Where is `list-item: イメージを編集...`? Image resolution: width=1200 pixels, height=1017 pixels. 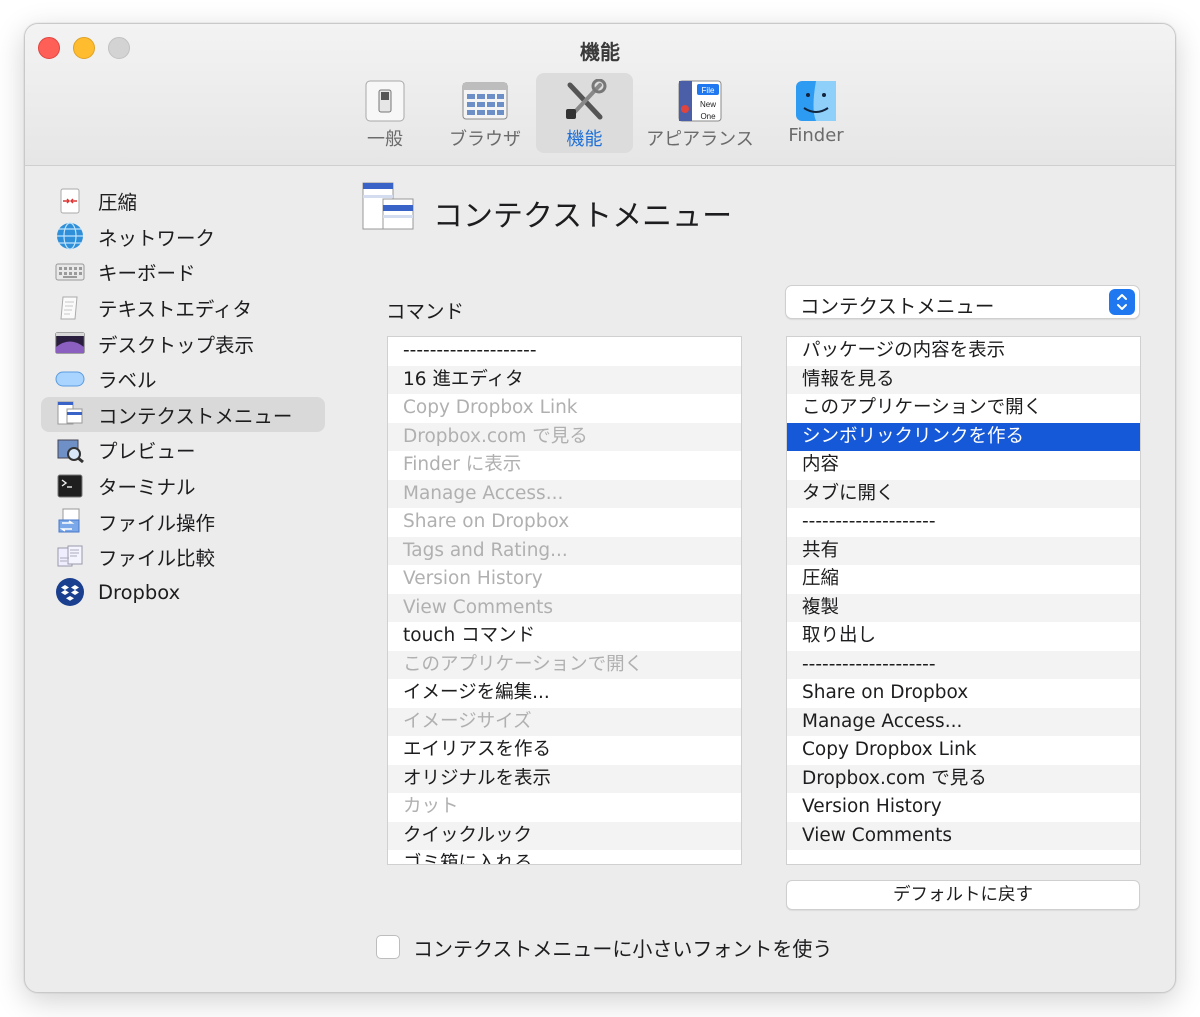 list-item: イメージを編集... is located at coordinates (564, 693).